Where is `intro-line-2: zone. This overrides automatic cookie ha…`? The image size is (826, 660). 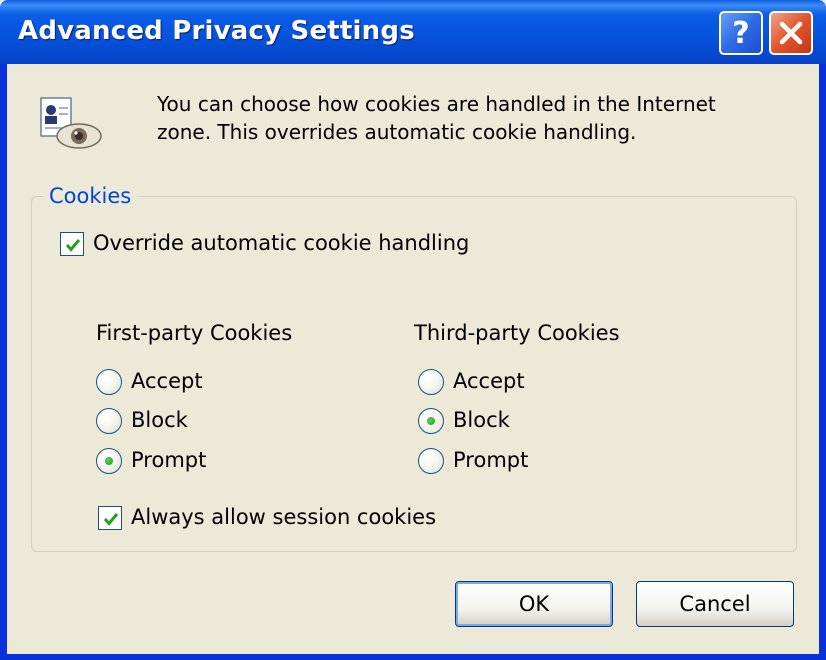
intro-line-2: zone. This overrides automatic cookie ha… is located at coordinates (397, 132).